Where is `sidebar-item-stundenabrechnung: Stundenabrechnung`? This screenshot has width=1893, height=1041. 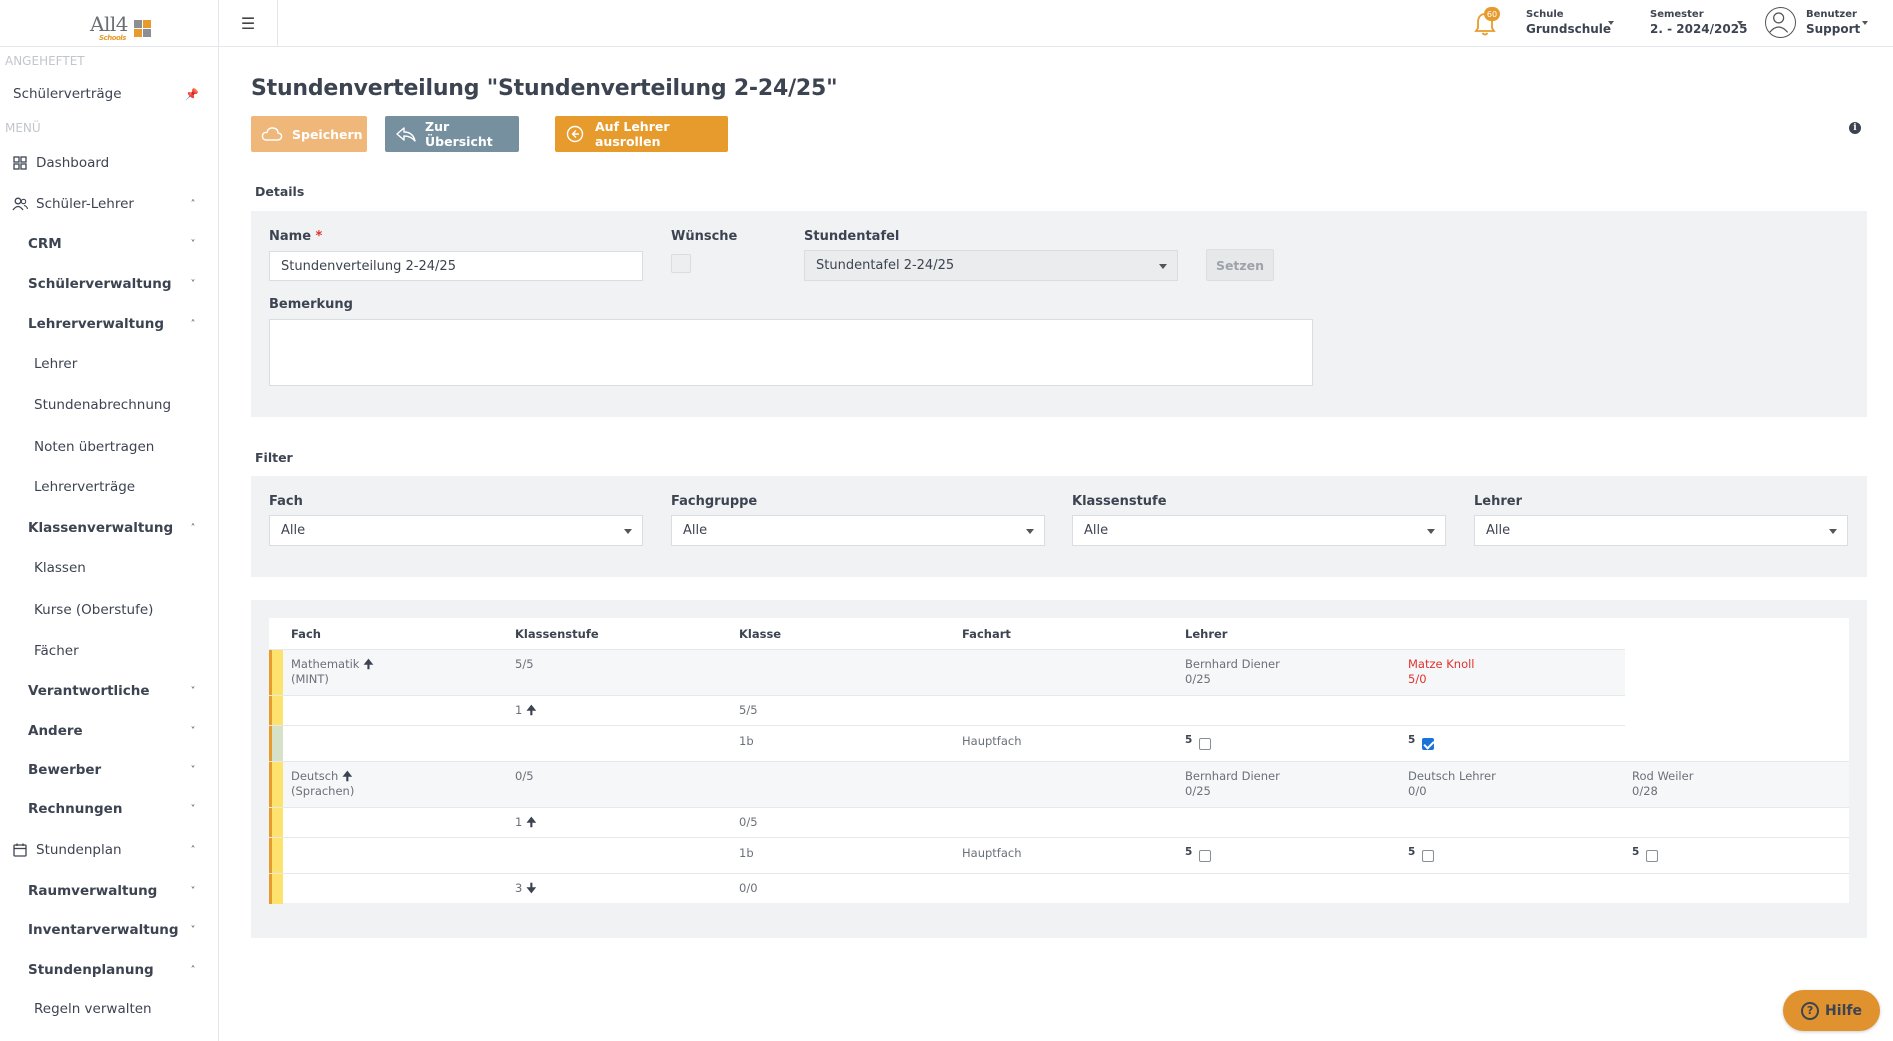 sidebar-item-stundenabrechnung: Stundenabrechnung is located at coordinates (109, 405).